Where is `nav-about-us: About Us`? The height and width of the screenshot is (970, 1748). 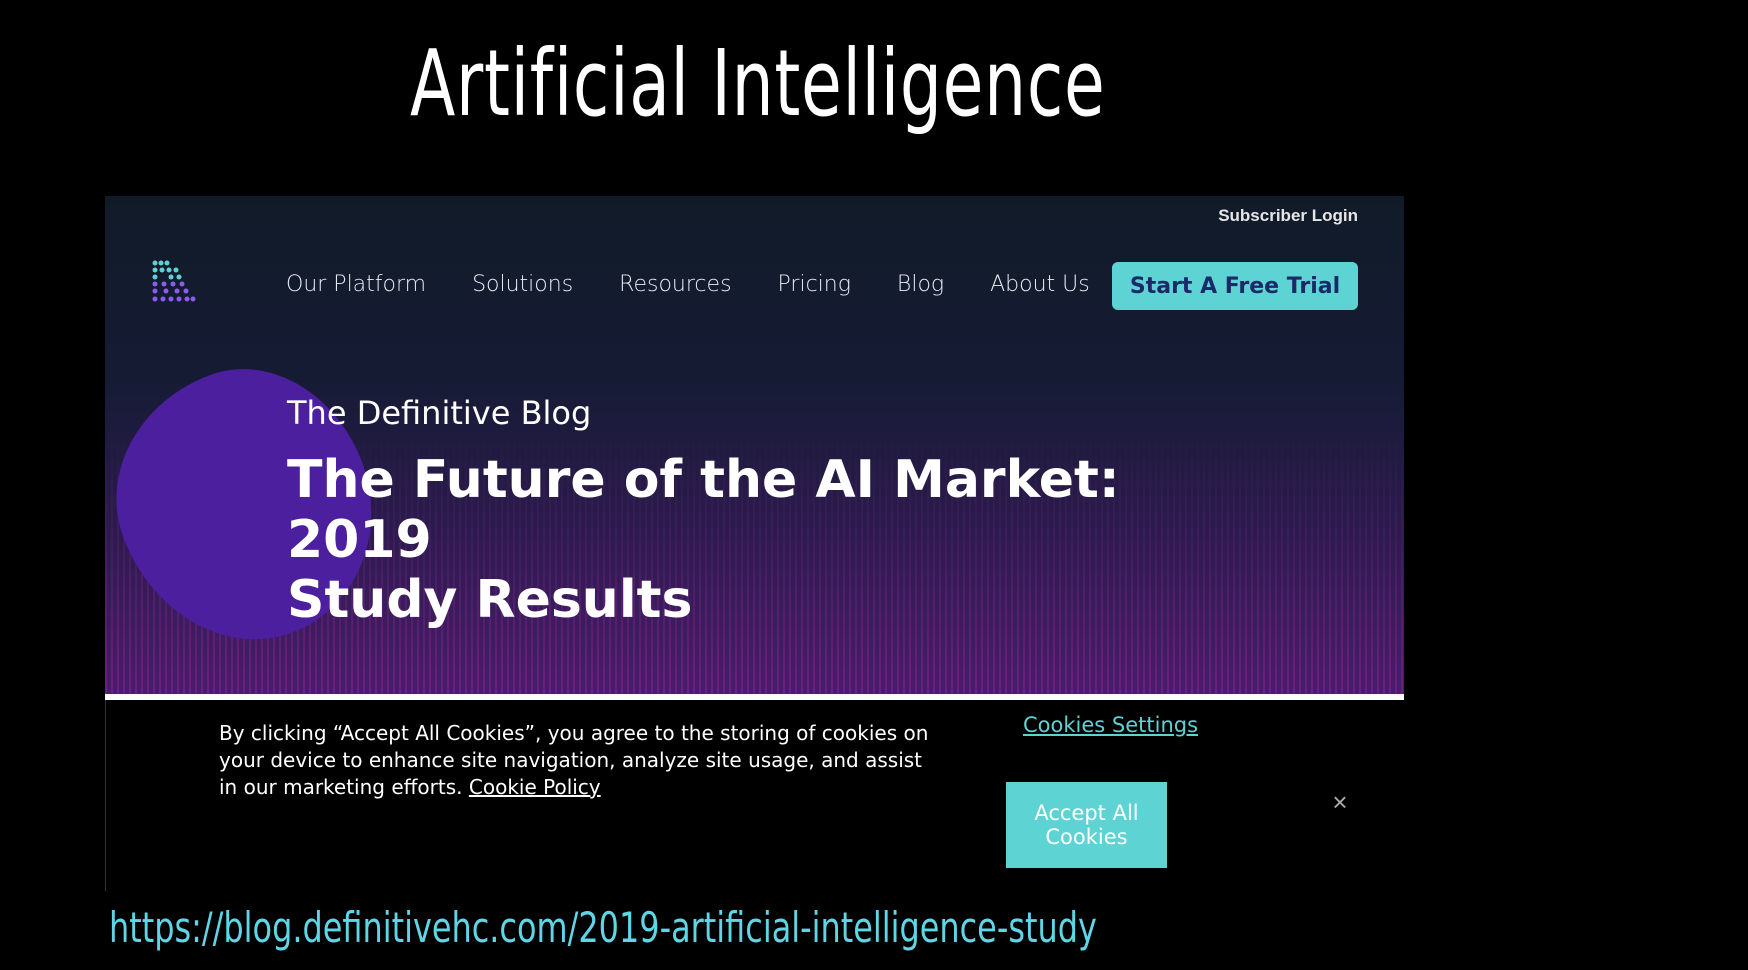 nav-about-us: About Us is located at coordinates (1040, 284).